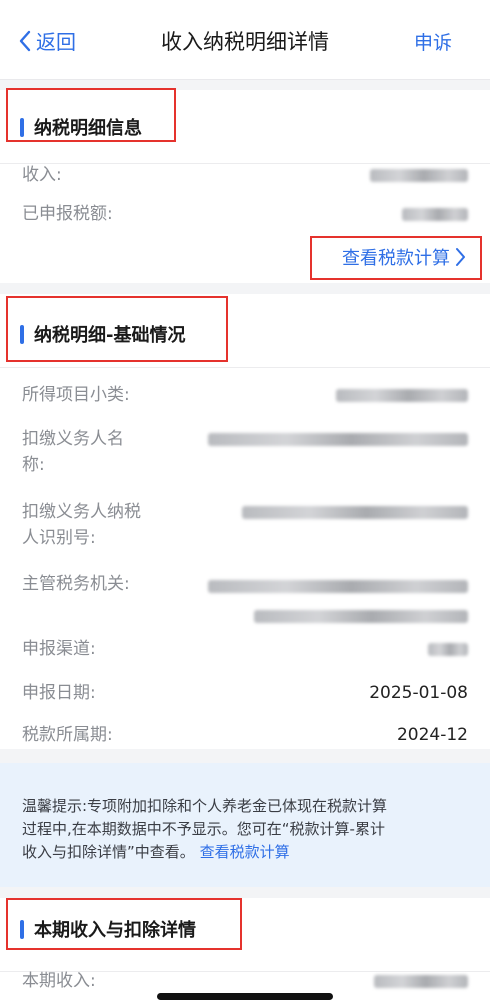 The image size is (490, 1006). What do you see at coordinates (81, 512) in the screenshot?
I see `row-label-line1: 扣缴义务人纳税` at bounding box center [81, 512].